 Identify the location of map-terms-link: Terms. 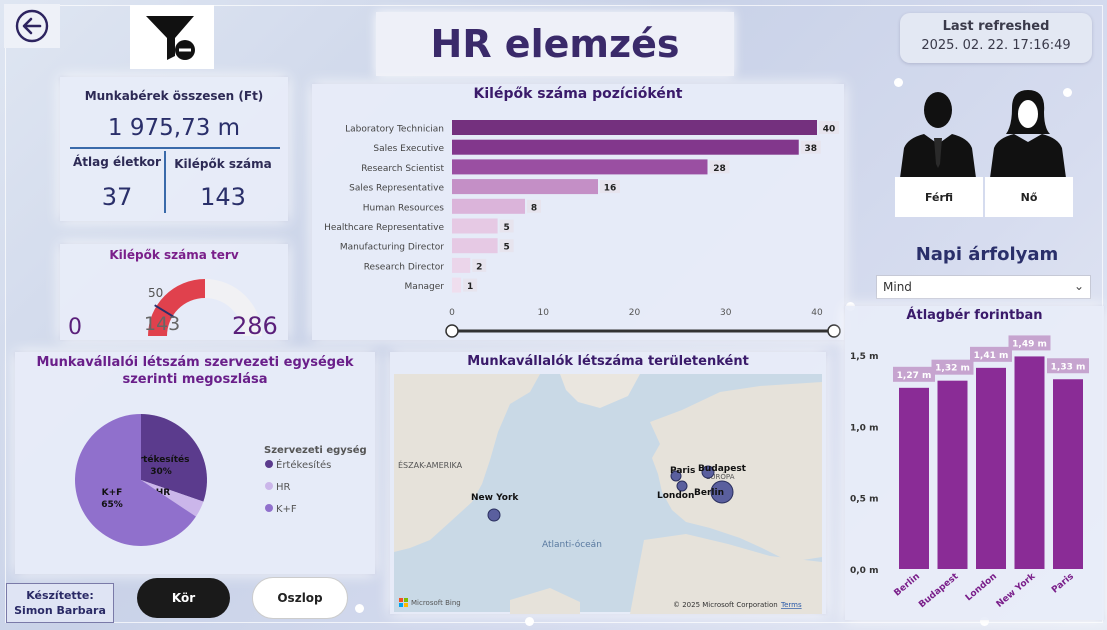
(791, 605).